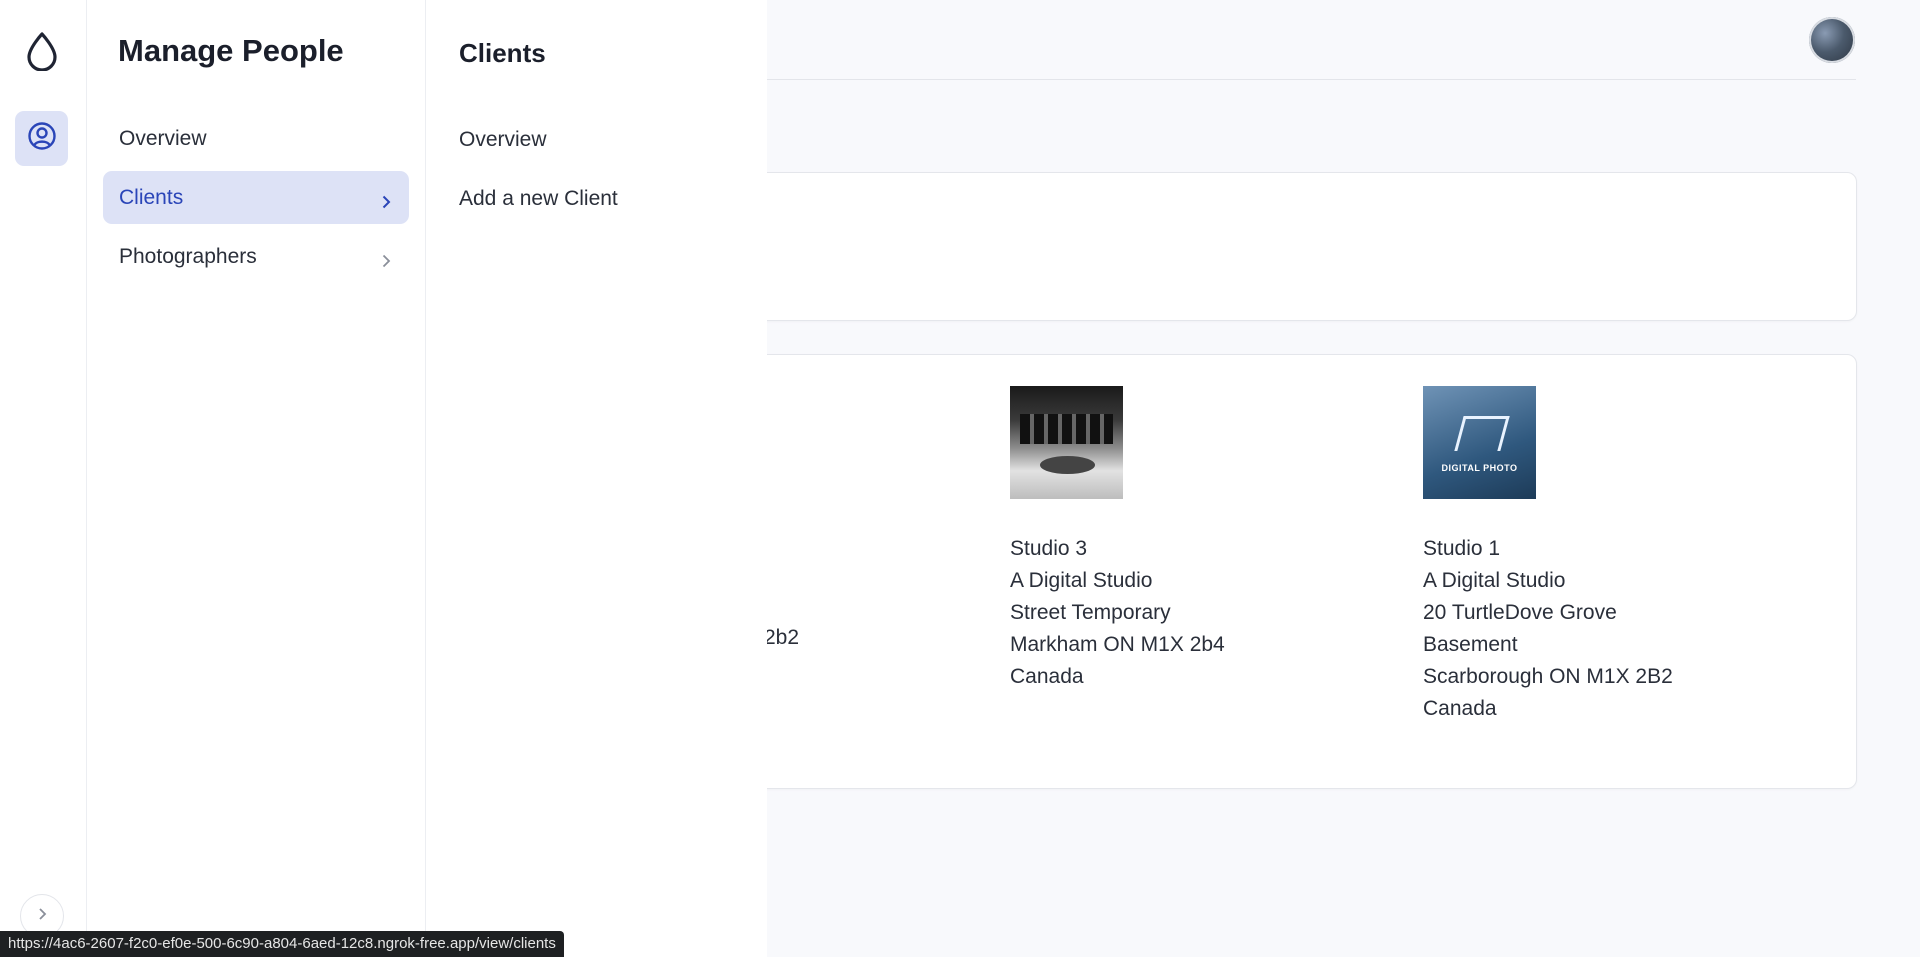  I want to click on menu-item-label: Photographers, so click(188, 256).